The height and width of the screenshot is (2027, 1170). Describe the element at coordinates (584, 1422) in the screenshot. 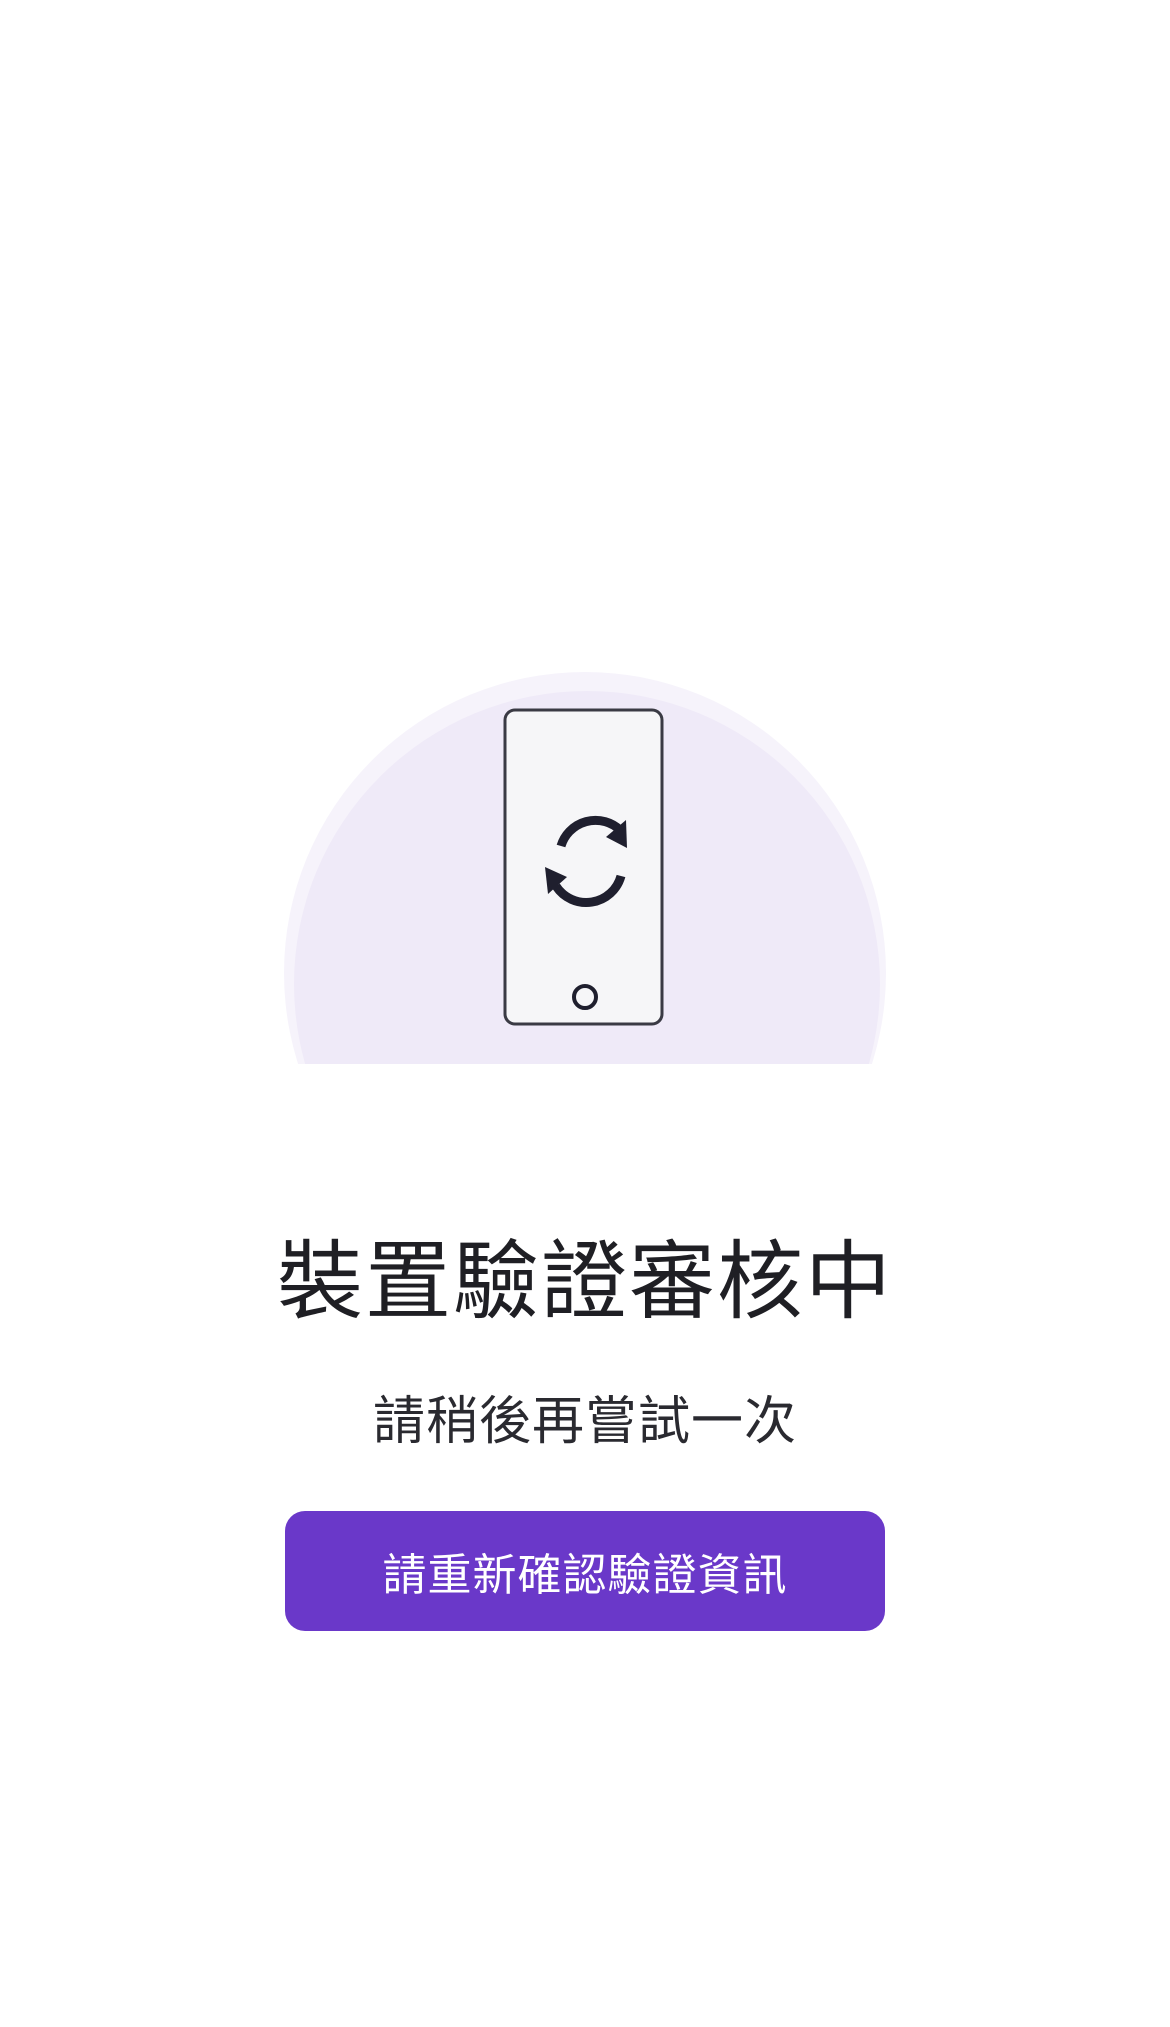

I see `status-subtitle: 請稍後再嘗試一次` at that location.